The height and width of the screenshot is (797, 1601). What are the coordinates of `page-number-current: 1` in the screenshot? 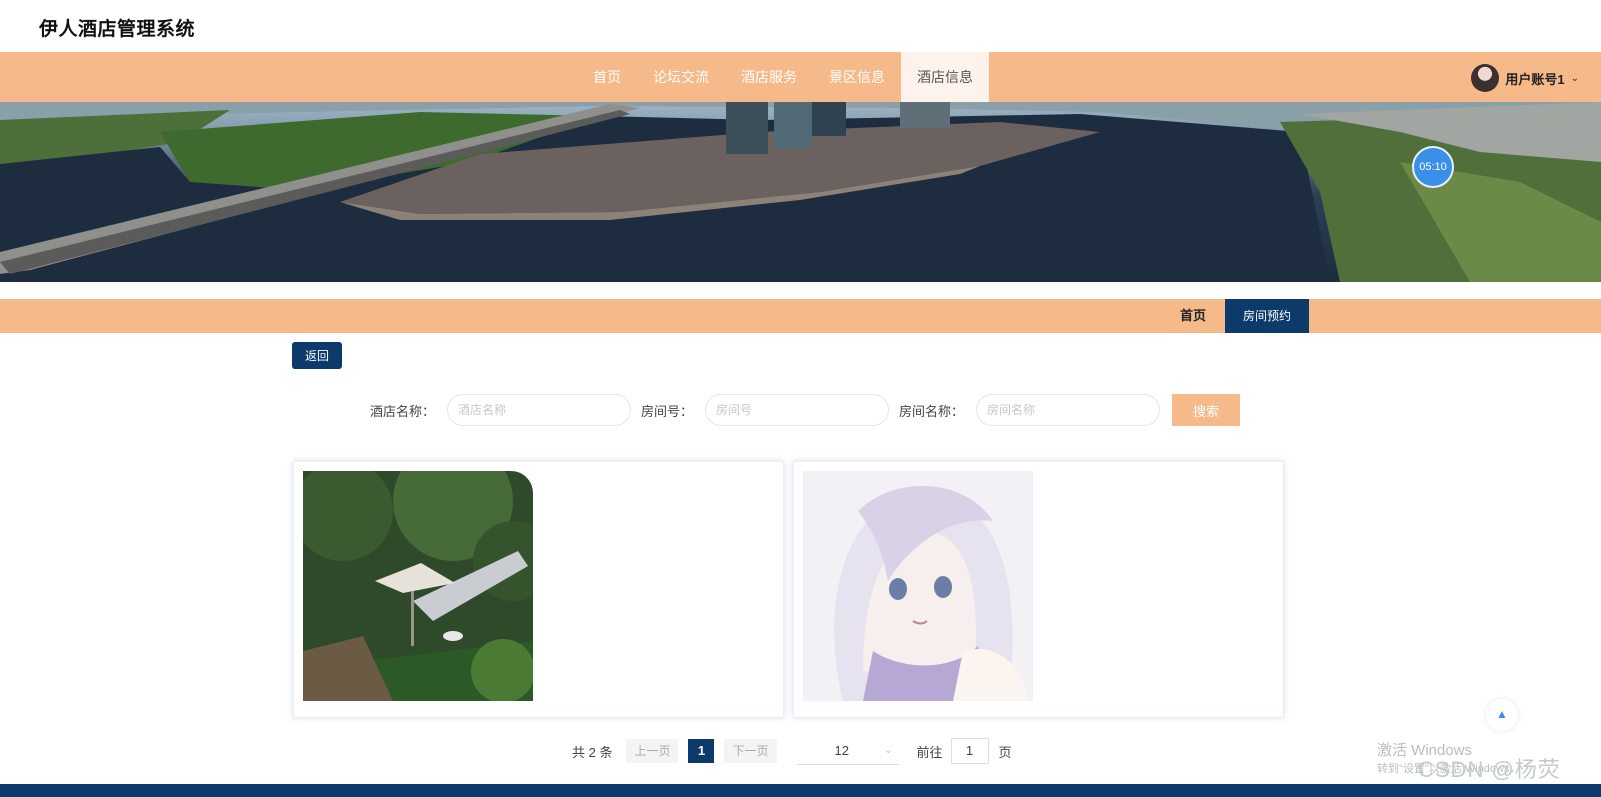 It's located at (701, 751).